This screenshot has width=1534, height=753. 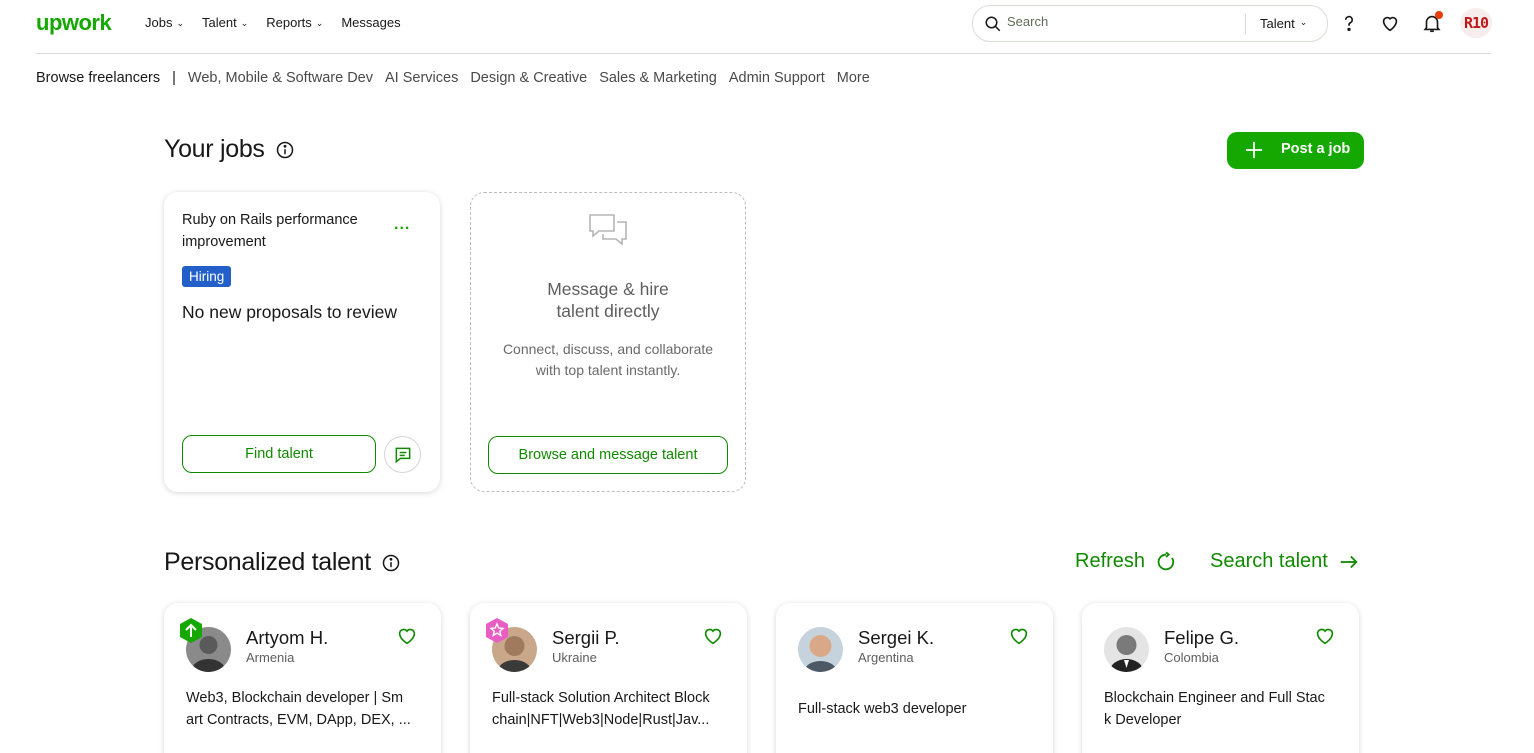 I want to click on find-talent-button: Find talent, so click(x=279, y=454).